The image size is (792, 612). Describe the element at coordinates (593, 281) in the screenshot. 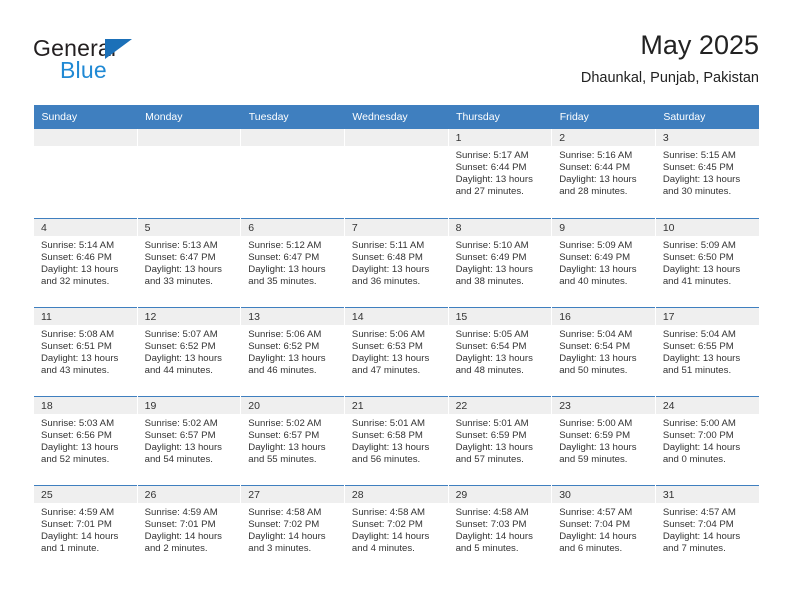

I see `daylight-duration-line2: and 40 minutes.` at that location.